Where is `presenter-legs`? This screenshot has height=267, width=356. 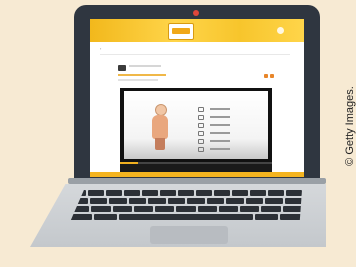 presenter-legs is located at coordinates (160, 144).